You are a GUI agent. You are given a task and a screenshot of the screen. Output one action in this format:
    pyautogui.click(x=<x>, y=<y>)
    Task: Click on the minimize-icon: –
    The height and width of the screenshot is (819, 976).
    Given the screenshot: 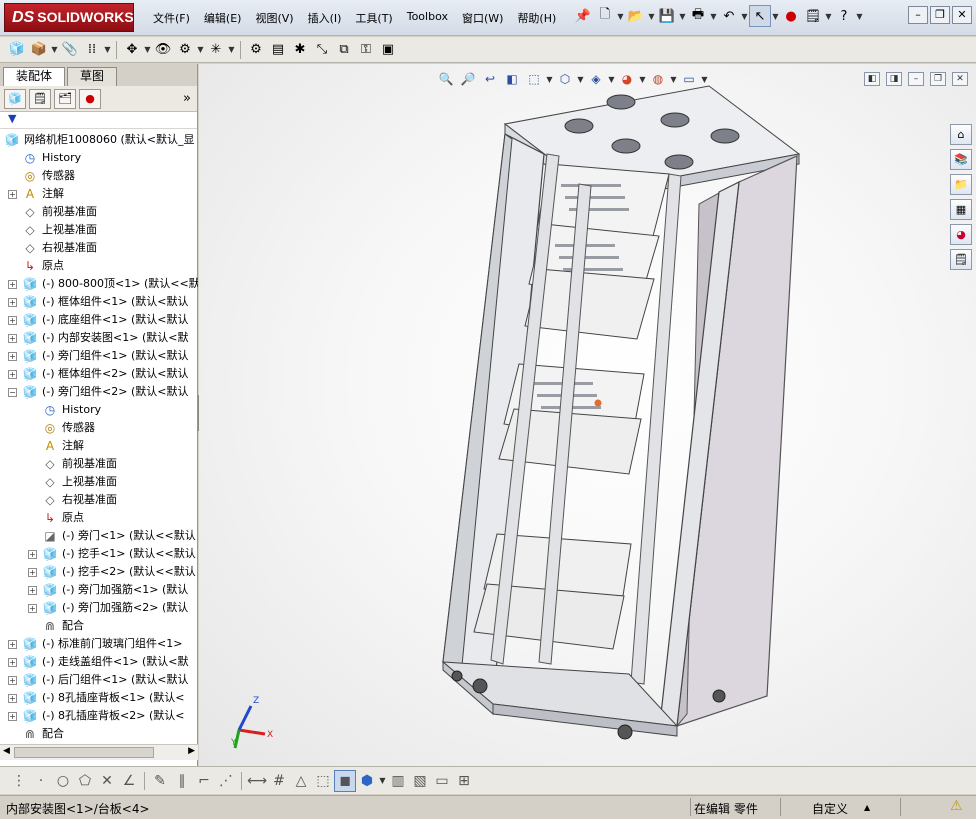 What is the action you would take?
    pyautogui.click(x=918, y=15)
    